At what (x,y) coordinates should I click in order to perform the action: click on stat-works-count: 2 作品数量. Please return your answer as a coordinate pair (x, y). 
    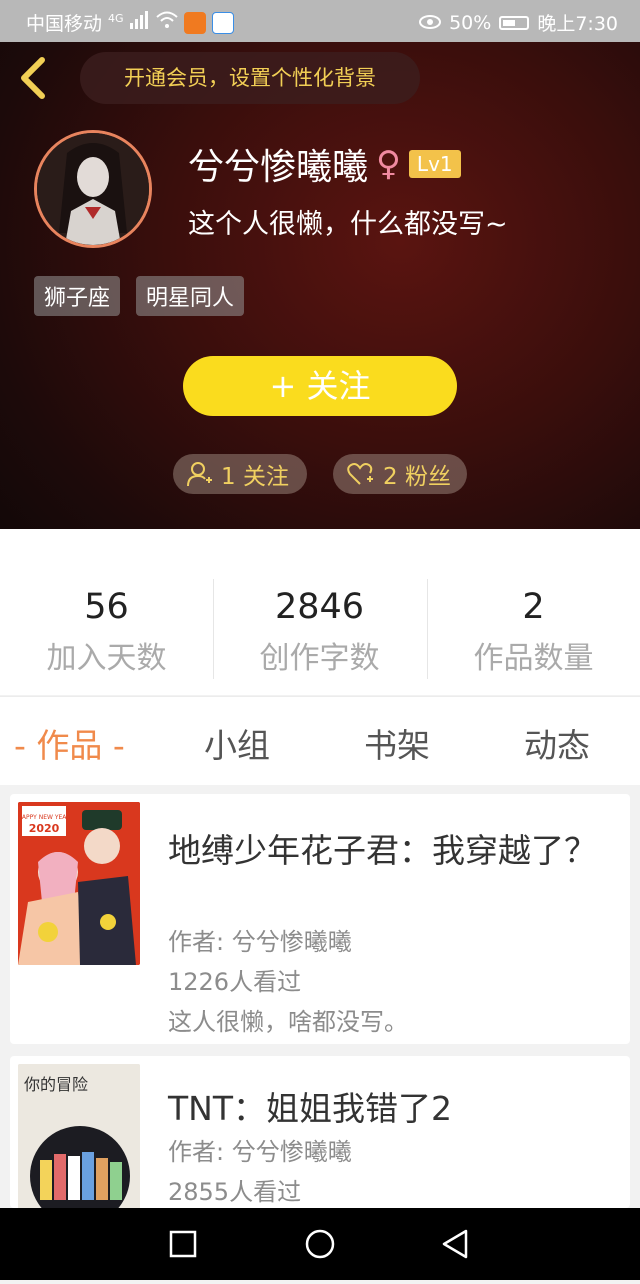
    Looking at the image, I should click on (533, 612).